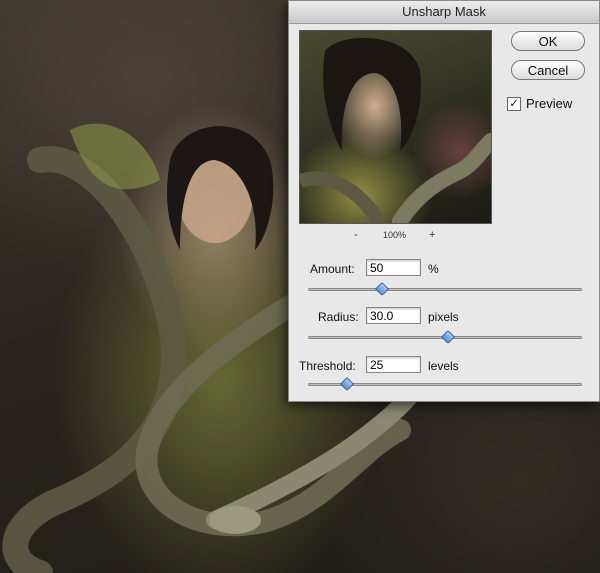  What do you see at coordinates (382, 289) in the screenshot?
I see `amount-slider-thumb` at bounding box center [382, 289].